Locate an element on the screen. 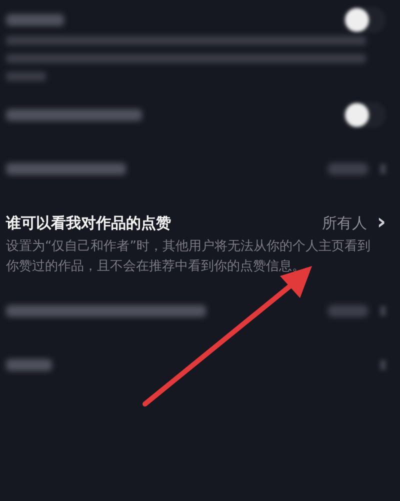  setting-description: 设置为“仅自己和作者”时，其他用户将无法从你的个人主页看到你赞过的作品，且不会在推荐中看到你的点赞信息。 is located at coordinates (189, 257).